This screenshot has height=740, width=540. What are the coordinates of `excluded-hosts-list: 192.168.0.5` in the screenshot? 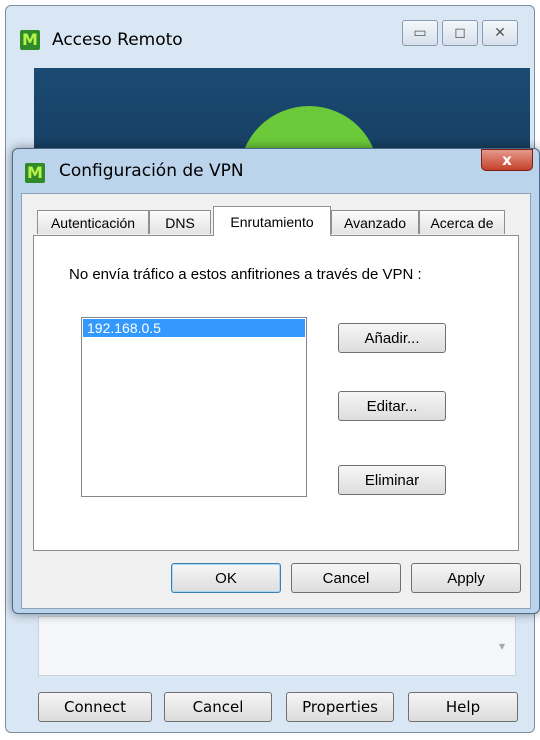 It's located at (194, 407).